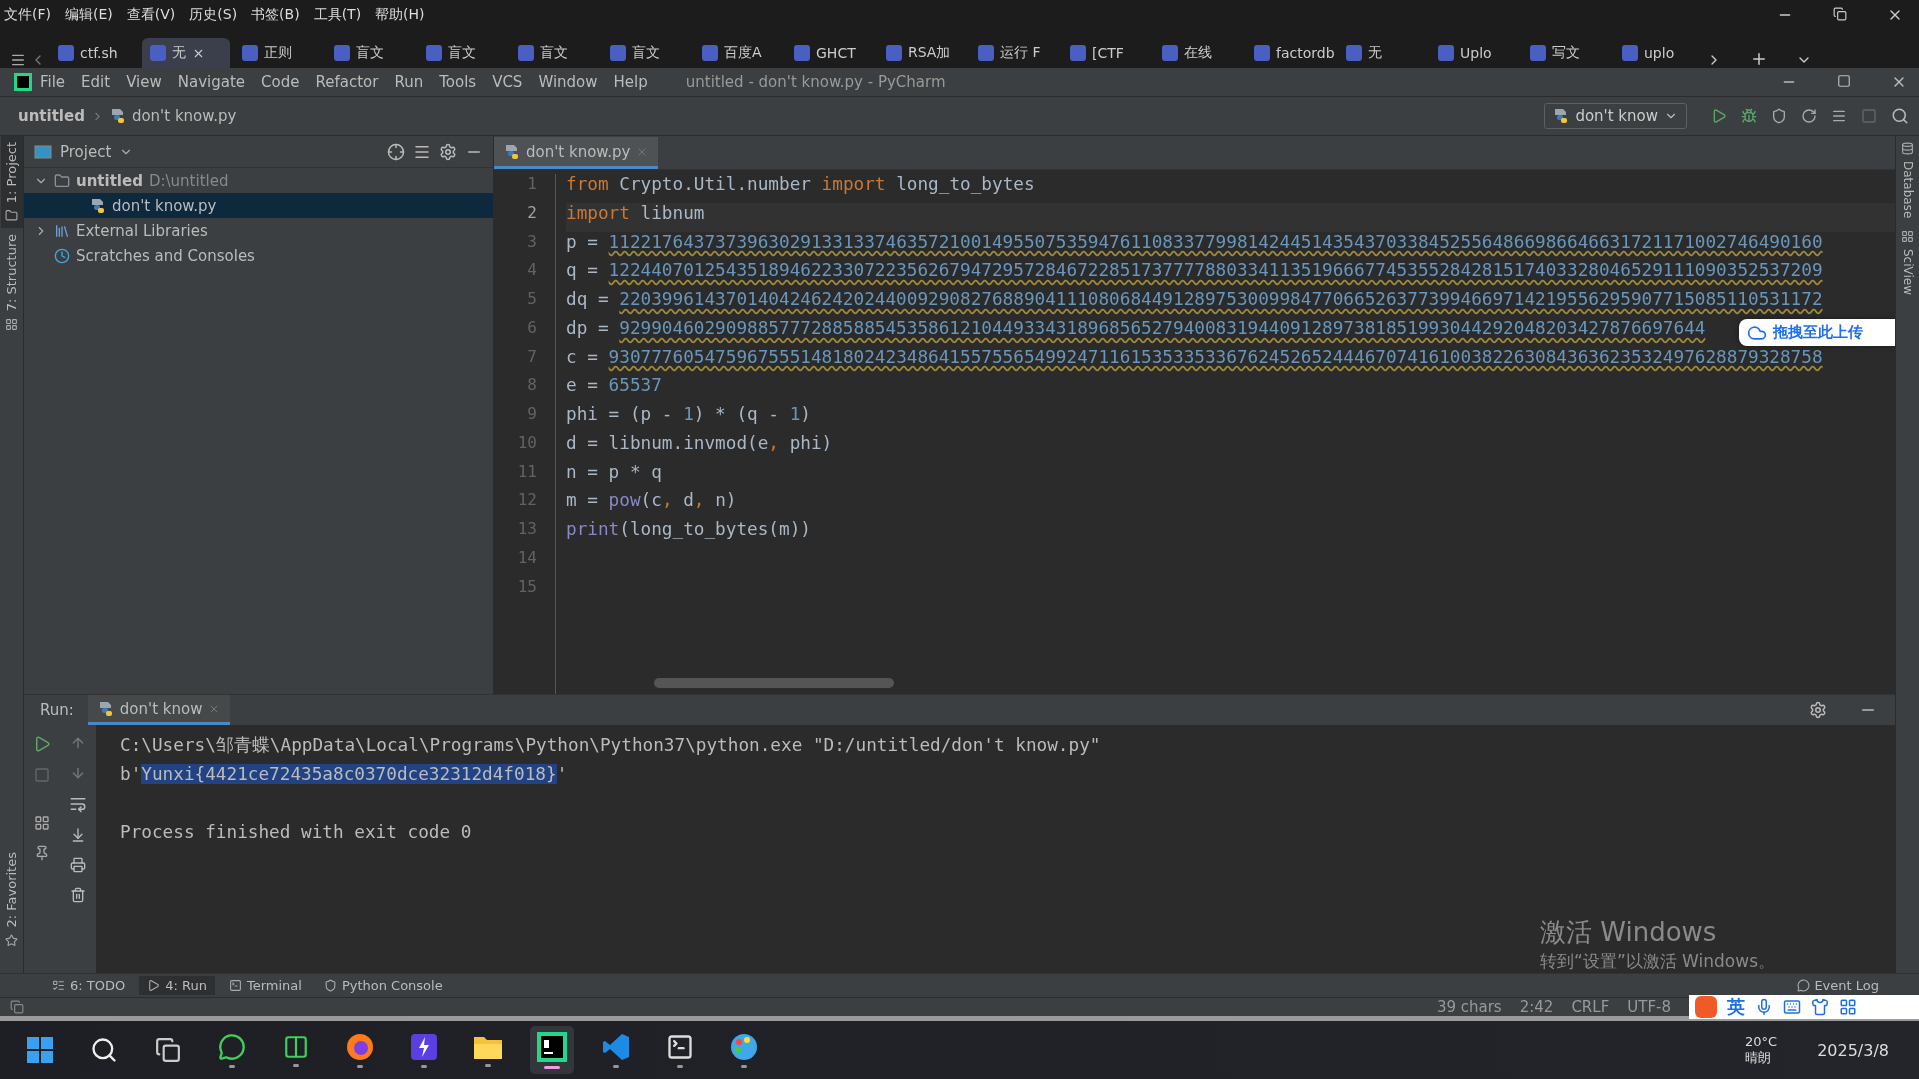 The height and width of the screenshot is (1079, 1919). I want to click on menu-item: 查看(V), so click(151, 15).